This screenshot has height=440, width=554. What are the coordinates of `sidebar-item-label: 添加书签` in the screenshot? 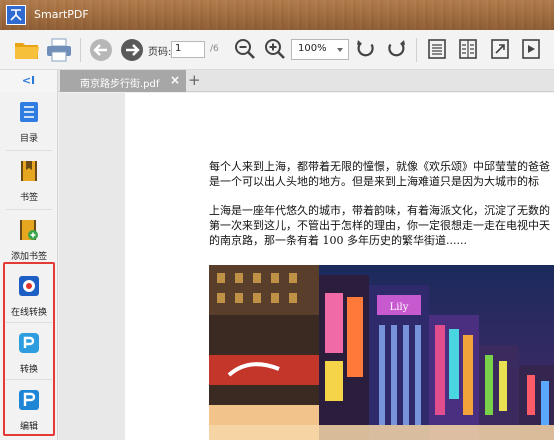 It's located at (28, 257).